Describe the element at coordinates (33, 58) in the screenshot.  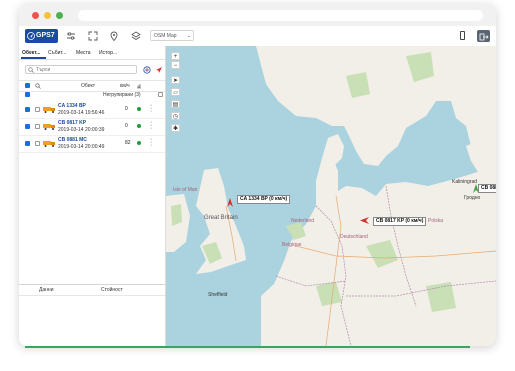
I see `active-tab-indicator` at that location.